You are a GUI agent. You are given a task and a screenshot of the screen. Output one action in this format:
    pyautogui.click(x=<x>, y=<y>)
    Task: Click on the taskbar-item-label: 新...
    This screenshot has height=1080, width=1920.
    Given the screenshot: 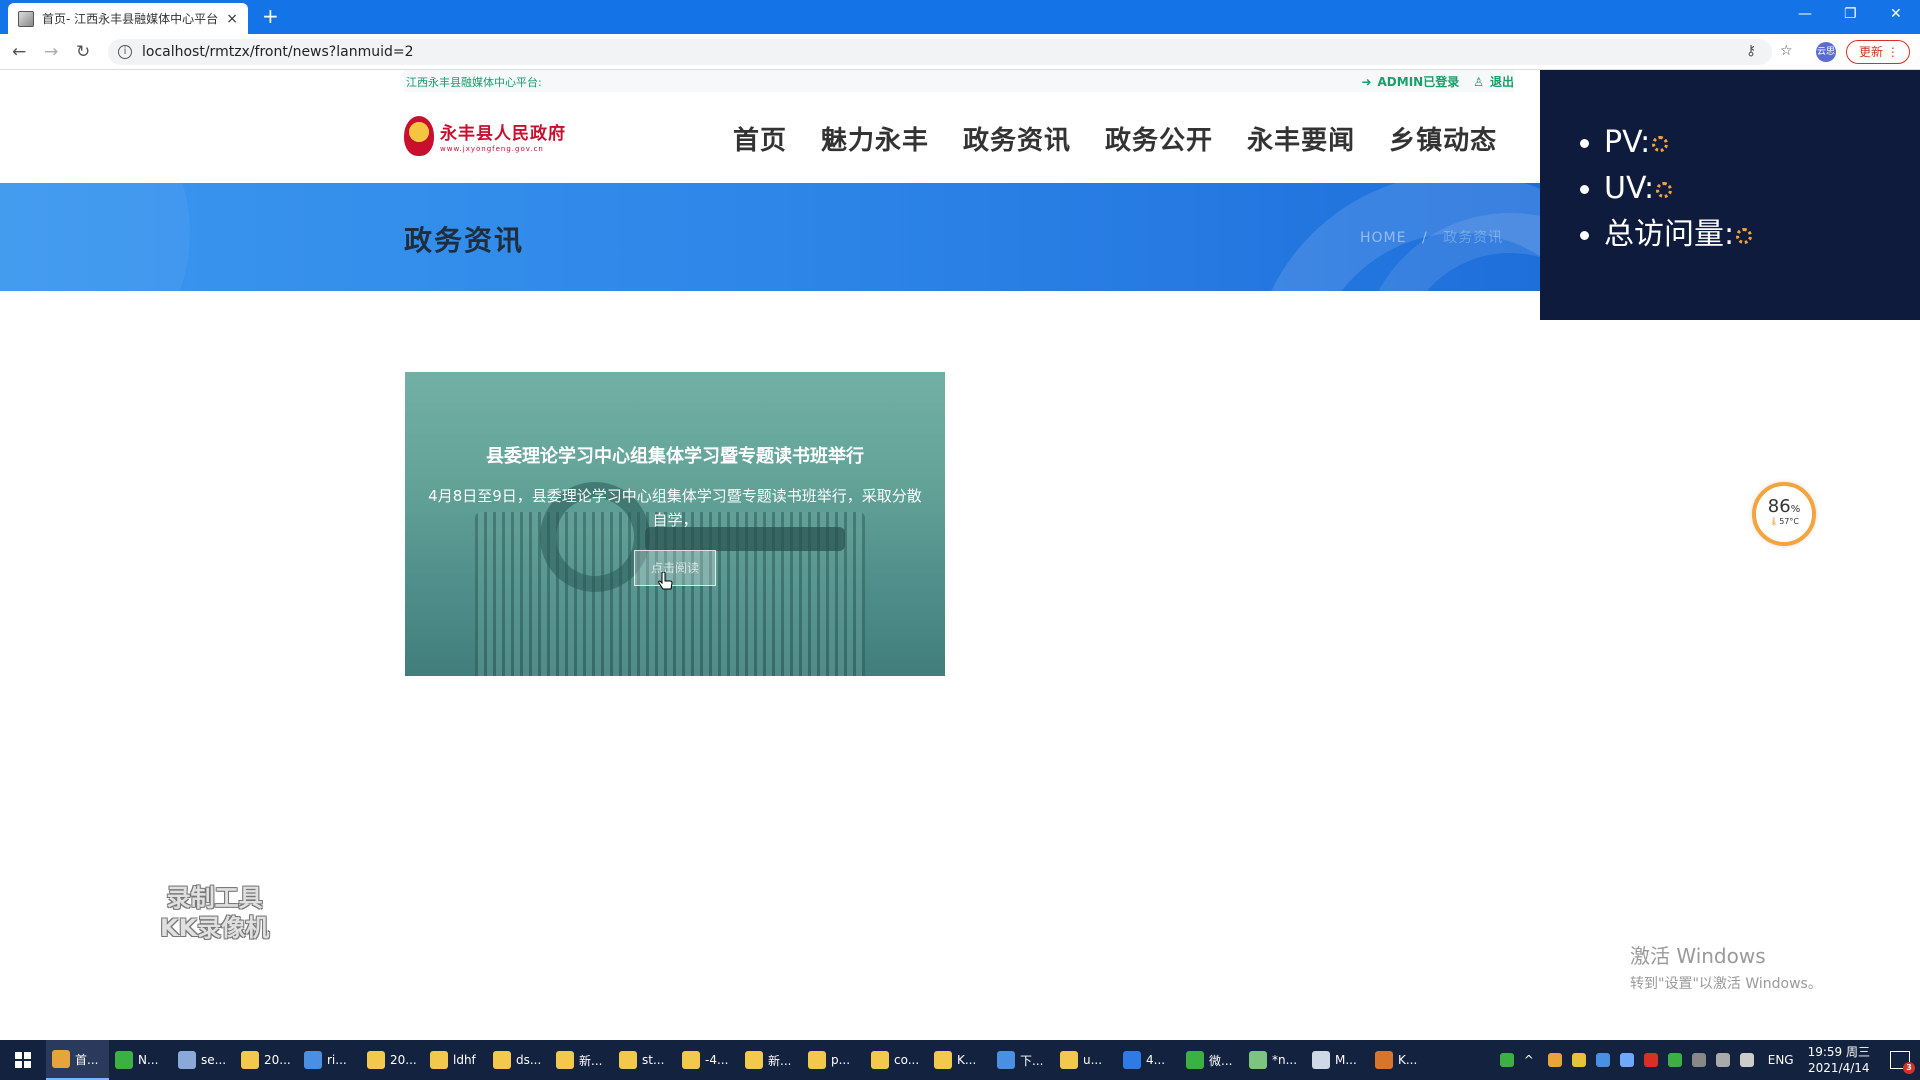 What is the action you would take?
    pyautogui.click(x=591, y=1060)
    